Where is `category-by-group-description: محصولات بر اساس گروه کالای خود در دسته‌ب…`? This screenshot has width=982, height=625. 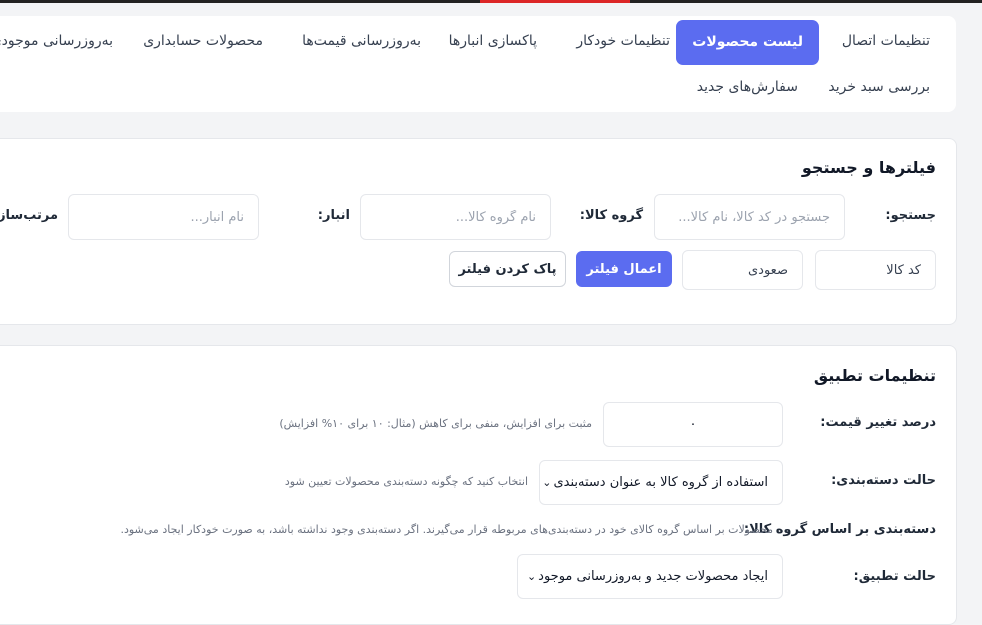 category-by-group-description: محصولات بر اساس گروه کالای خود در دسته‌ب… is located at coordinates (446, 529).